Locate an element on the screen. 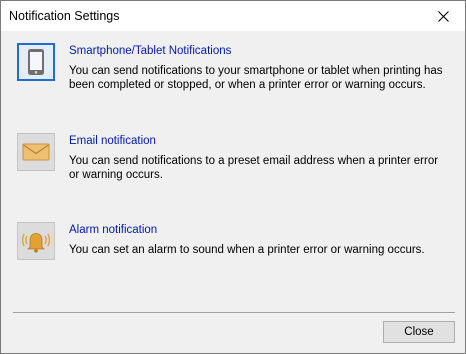  smartphone-icon is located at coordinates (36, 62).